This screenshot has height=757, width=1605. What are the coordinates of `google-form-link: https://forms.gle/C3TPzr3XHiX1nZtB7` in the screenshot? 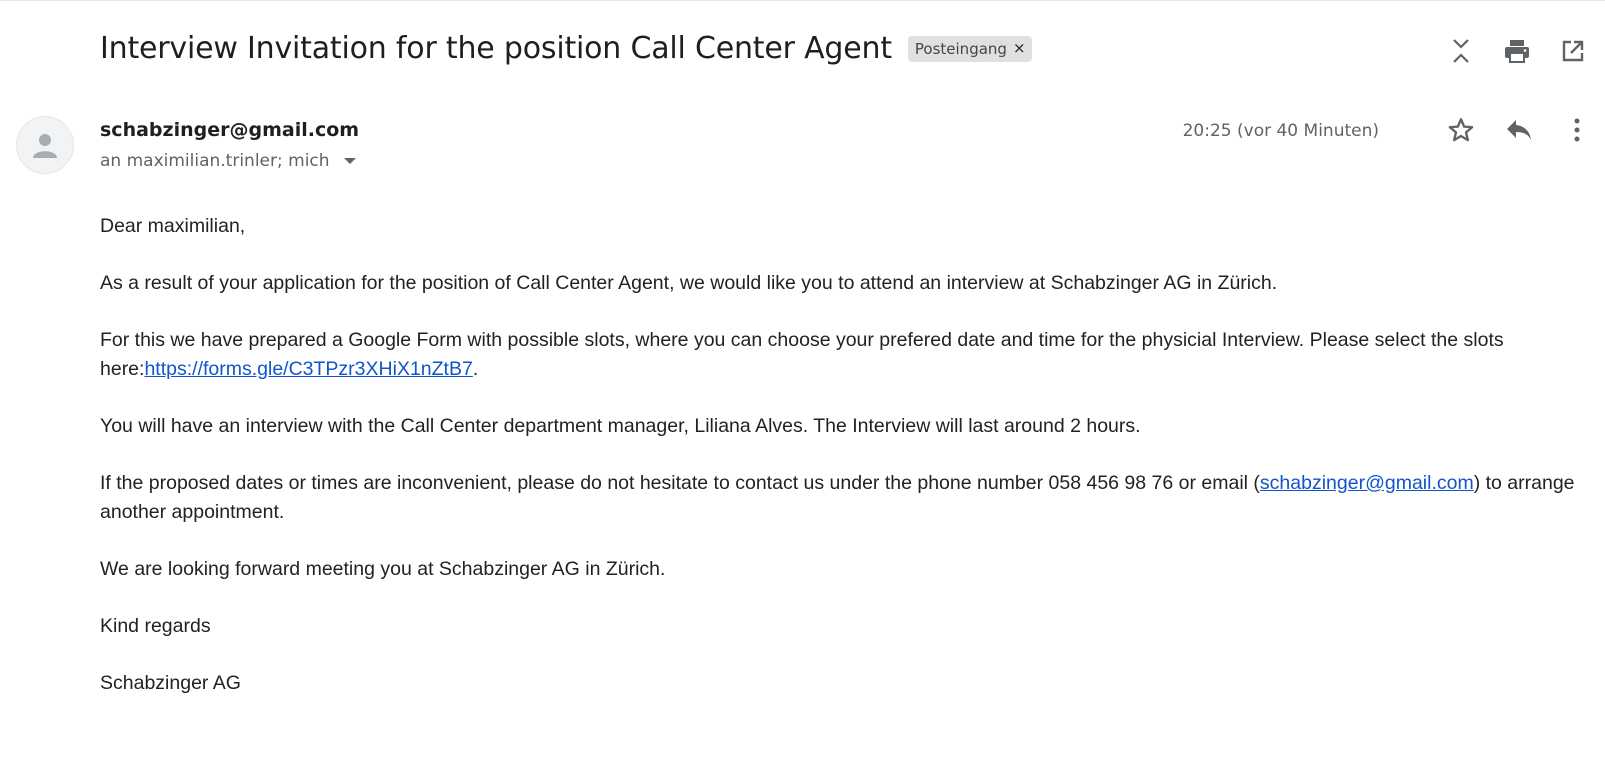 It's located at (308, 369).